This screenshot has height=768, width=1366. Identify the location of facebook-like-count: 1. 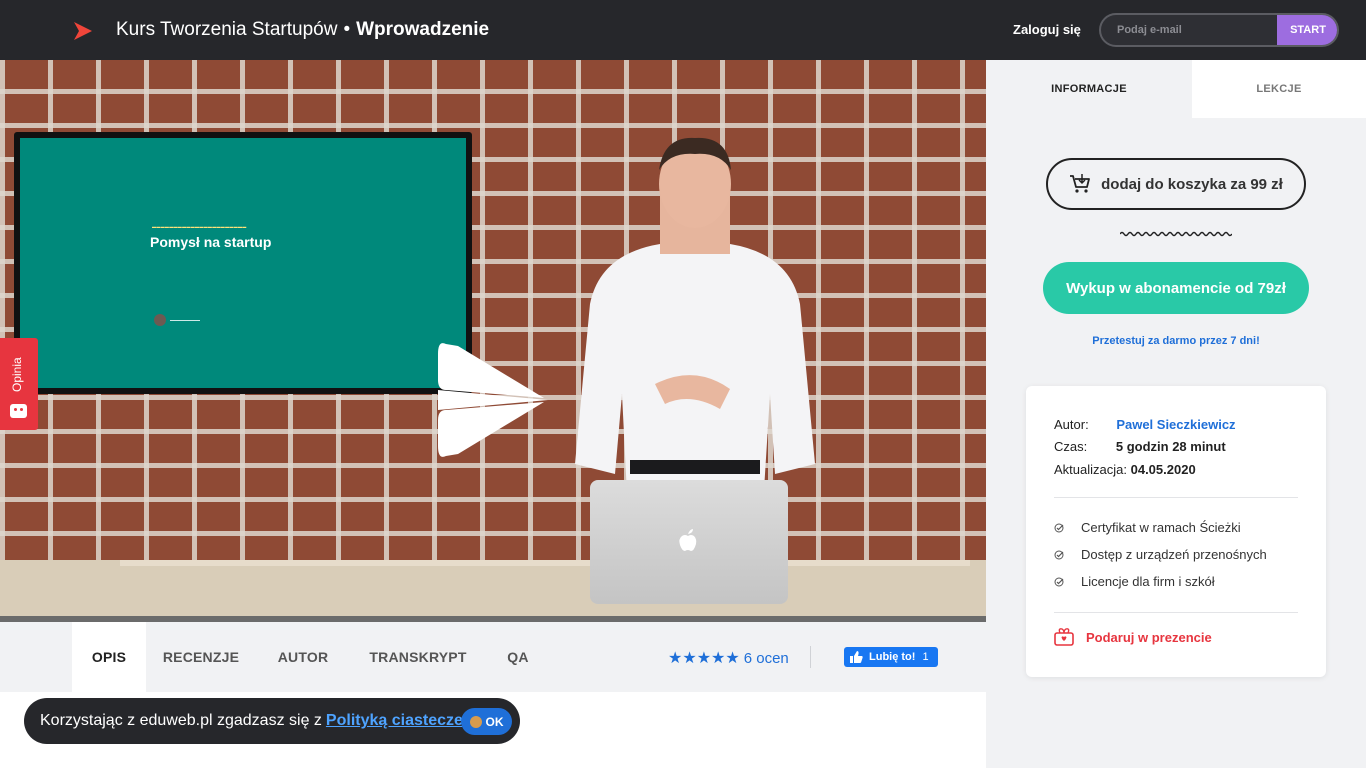
(925, 657).